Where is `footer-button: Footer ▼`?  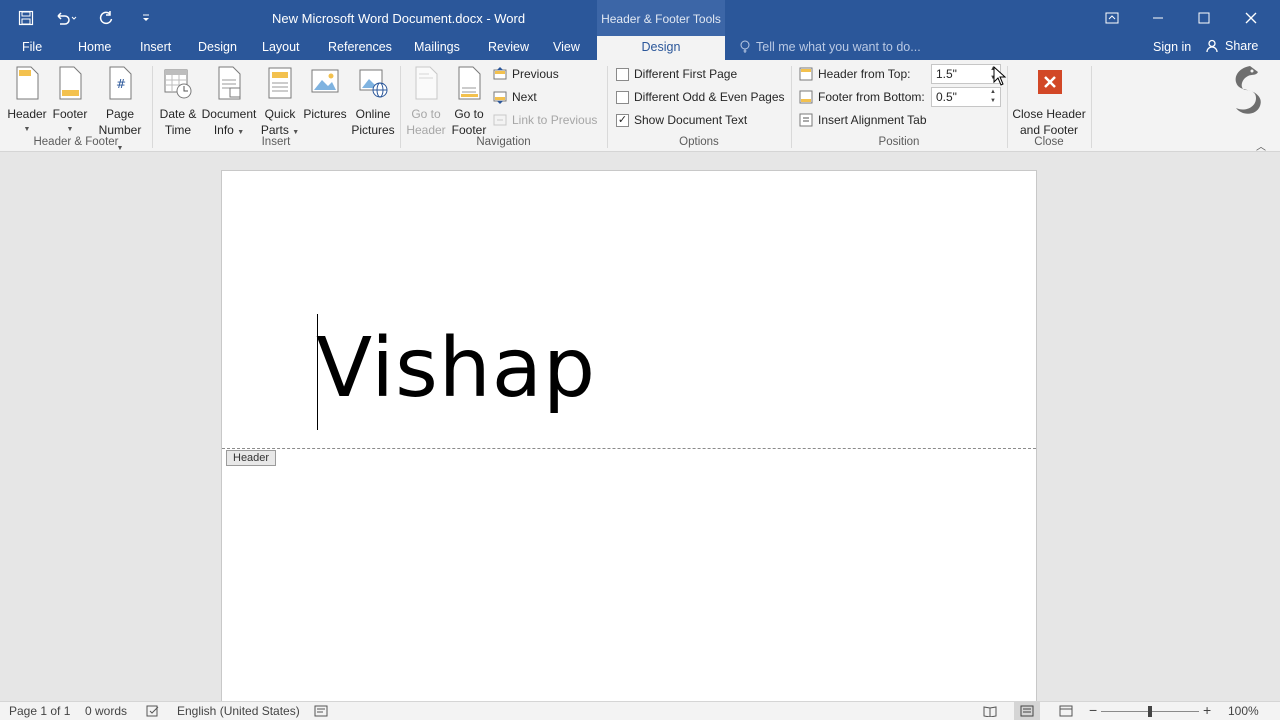 footer-button: Footer ▼ is located at coordinates (70, 102).